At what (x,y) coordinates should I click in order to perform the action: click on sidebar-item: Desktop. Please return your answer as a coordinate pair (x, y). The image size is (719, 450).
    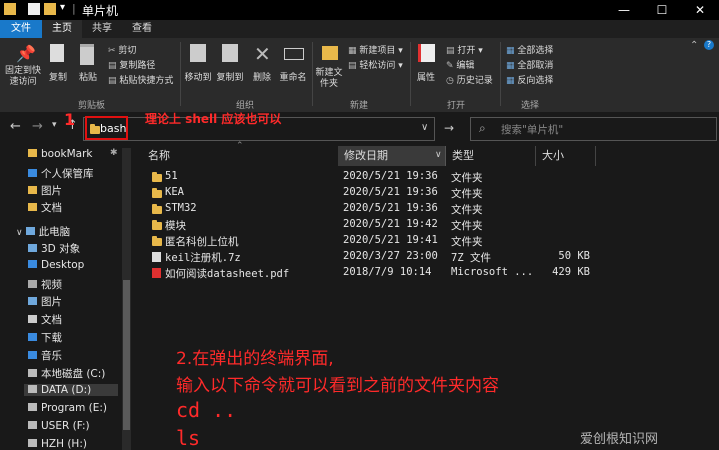
    Looking at the image, I should click on (56, 265).